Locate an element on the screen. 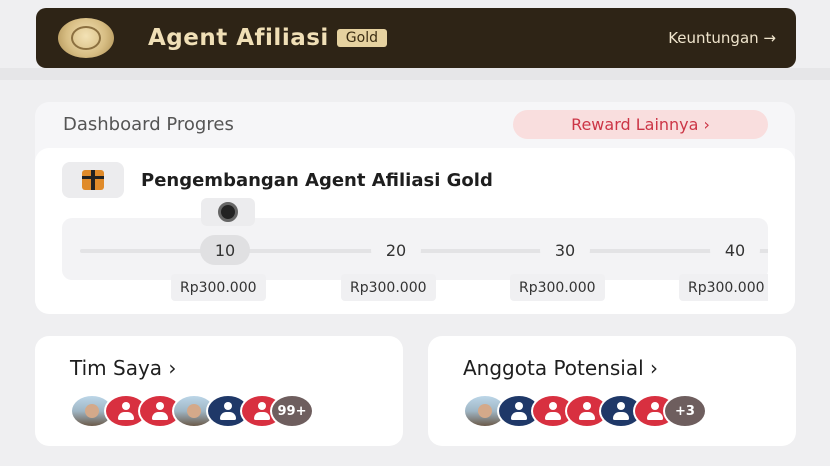 Image resolution: width=830 pixels, height=466 pixels. current-level-marker-icon is located at coordinates (228, 212).